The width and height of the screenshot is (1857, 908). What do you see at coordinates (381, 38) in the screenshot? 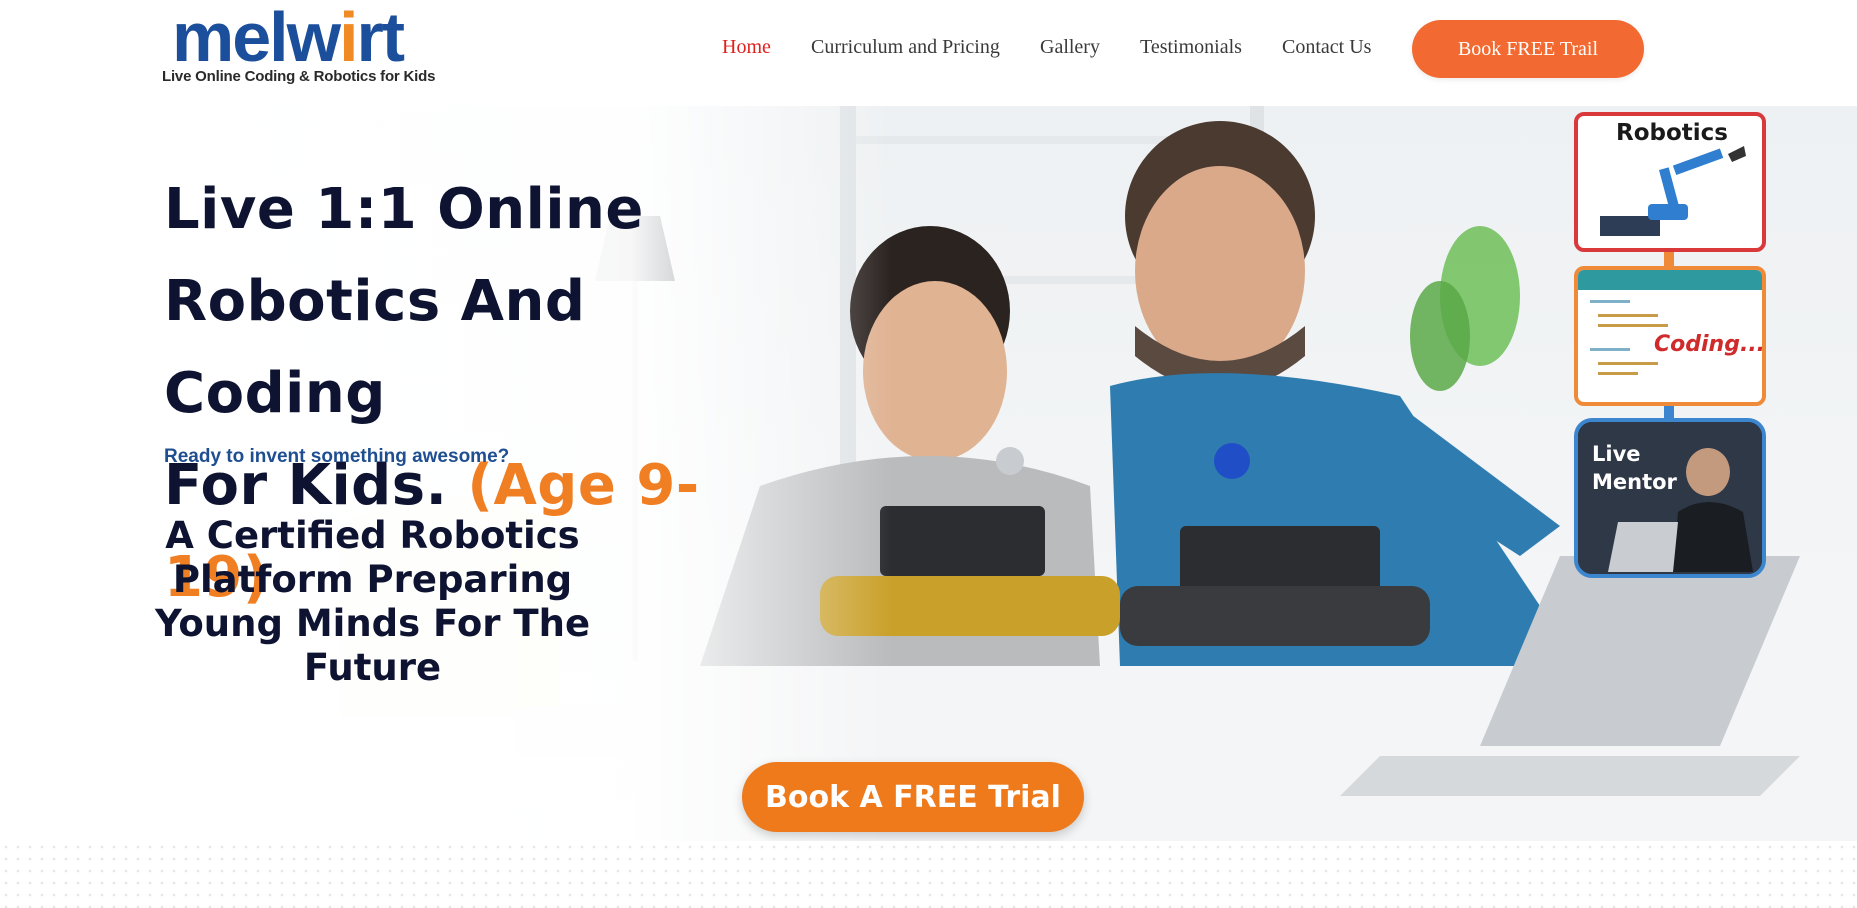
I see `brand-wordmark-post: rt` at bounding box center [381, 38].